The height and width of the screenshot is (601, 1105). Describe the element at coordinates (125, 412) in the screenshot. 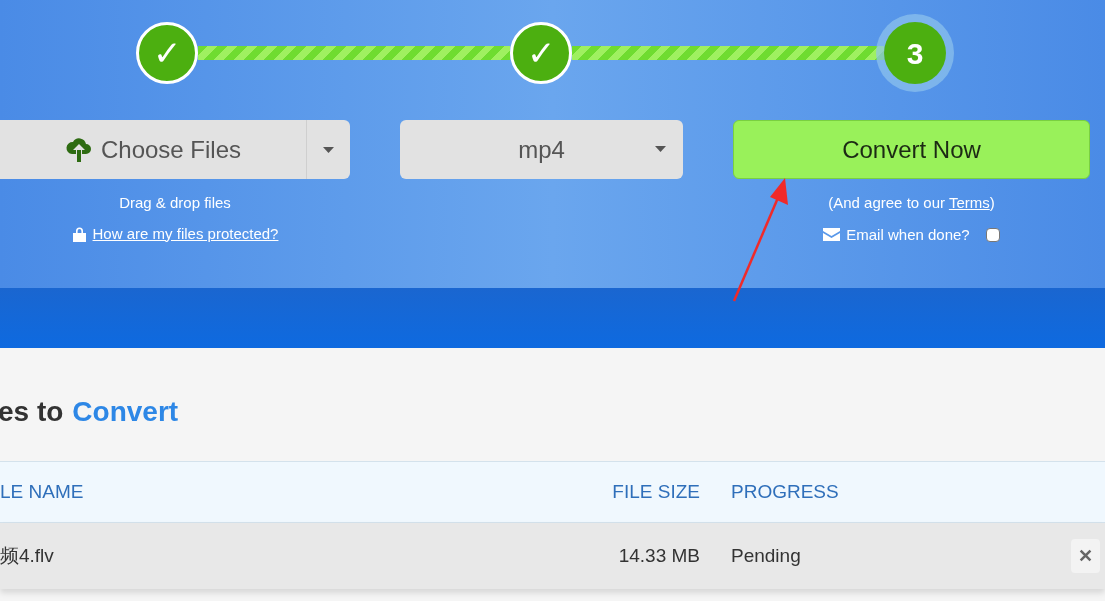

I see `section-heading-highlight: Convert` at that location.